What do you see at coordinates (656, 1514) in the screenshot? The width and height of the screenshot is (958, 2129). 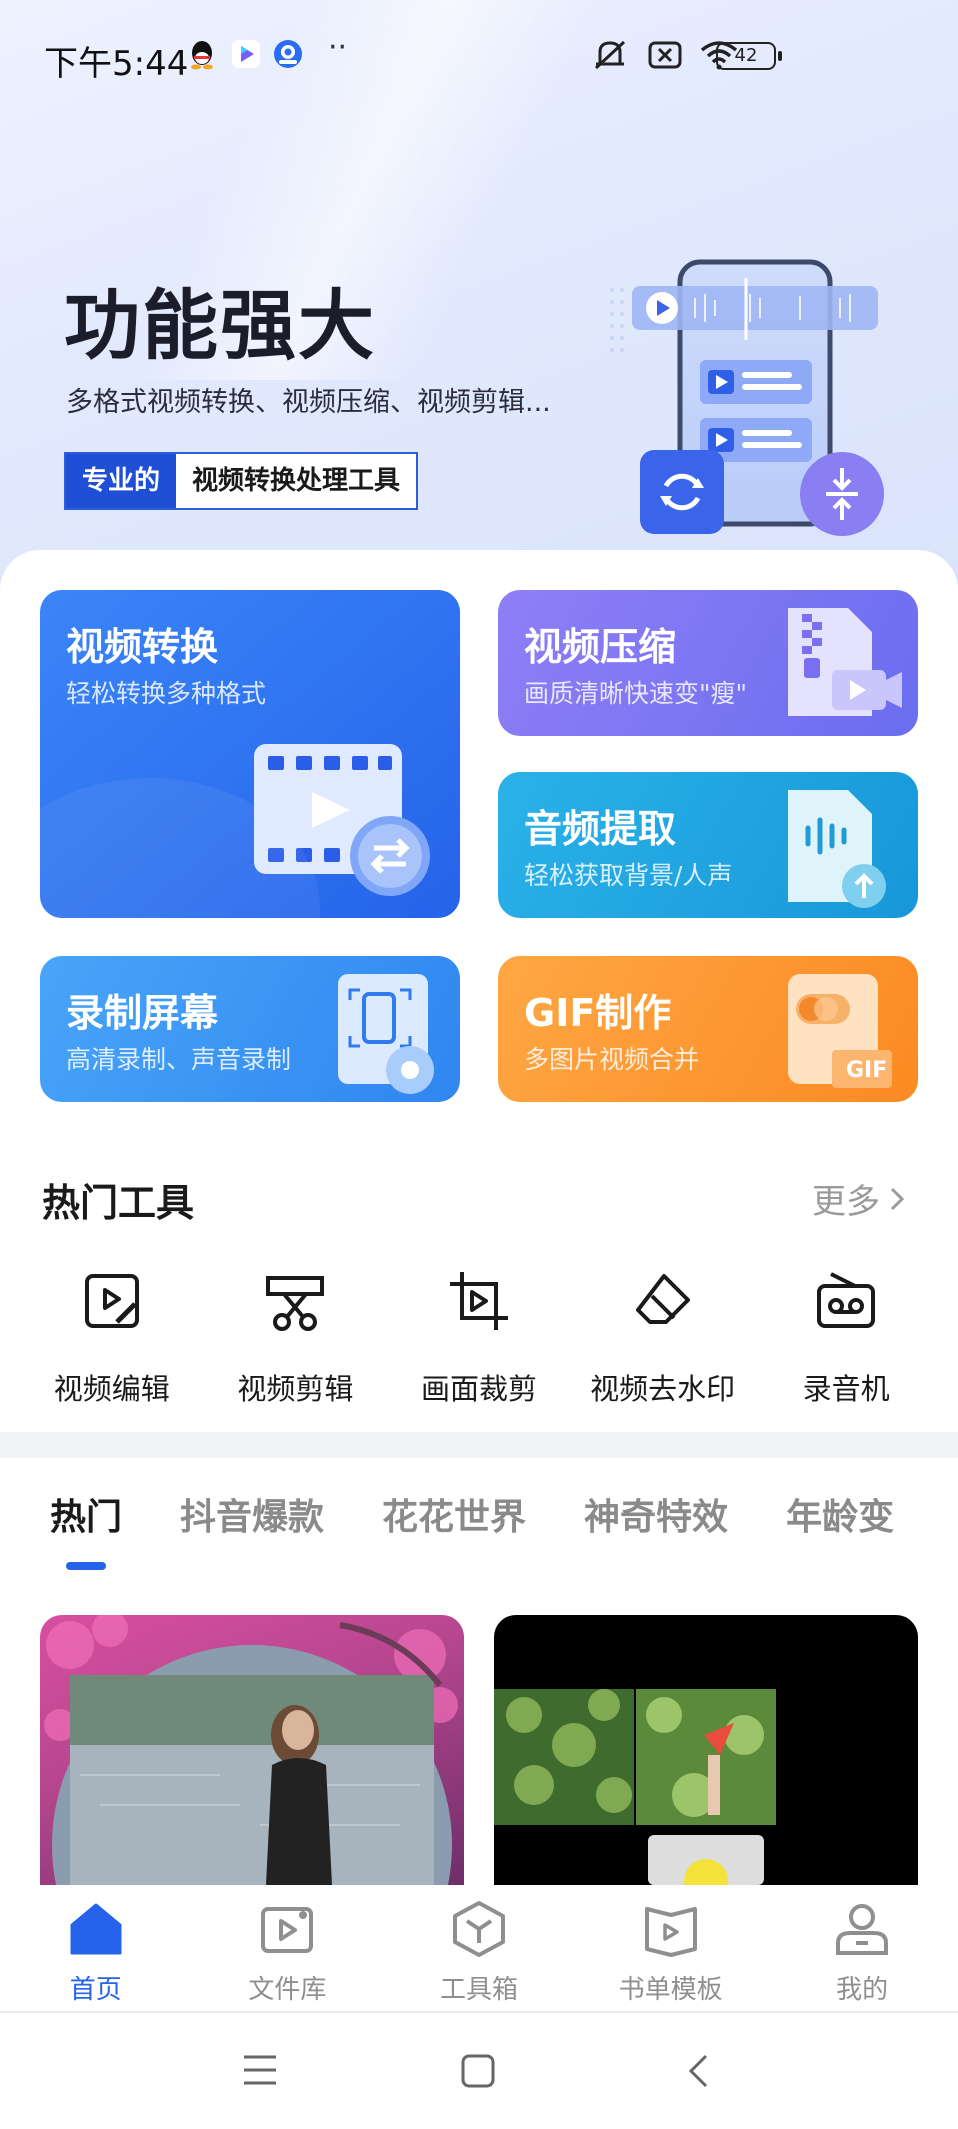 I see `tab-magic-effects: 神奇特效` at bounding box center [656, 1514].